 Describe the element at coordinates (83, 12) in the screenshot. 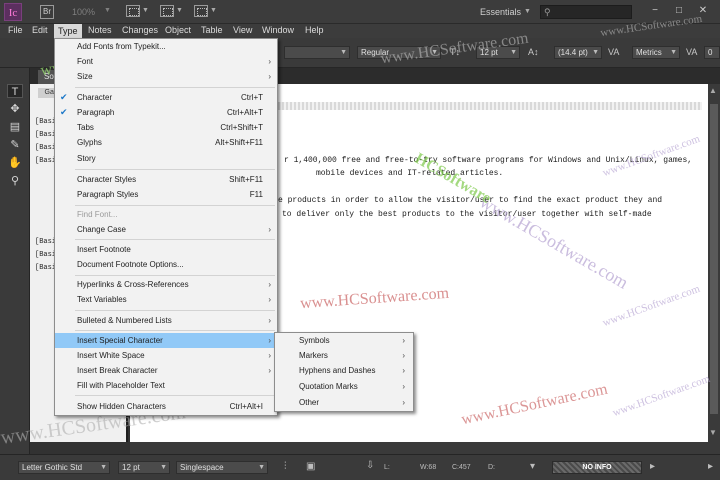

I see `zoom-level: 100%` at that location.